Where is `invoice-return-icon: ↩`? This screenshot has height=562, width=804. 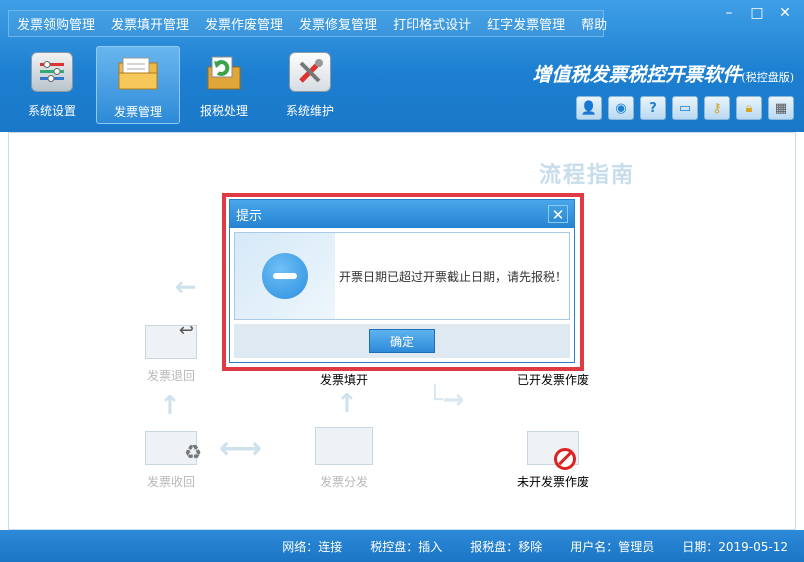 invoice-return-icon: ↩ is located at coordinates (171, 339).